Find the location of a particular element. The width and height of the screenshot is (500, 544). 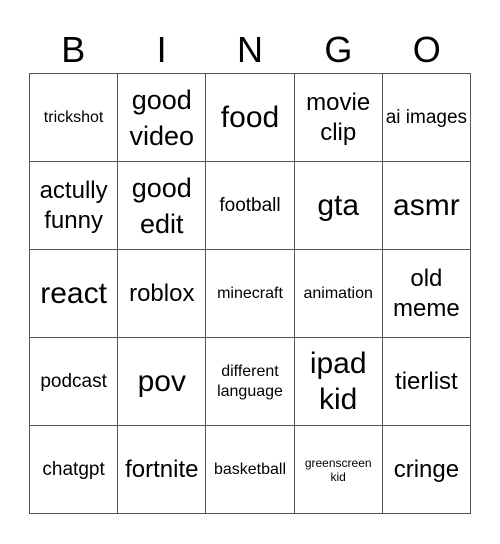

bingo-cell-label: roblox is located at coordinates (162, 293).